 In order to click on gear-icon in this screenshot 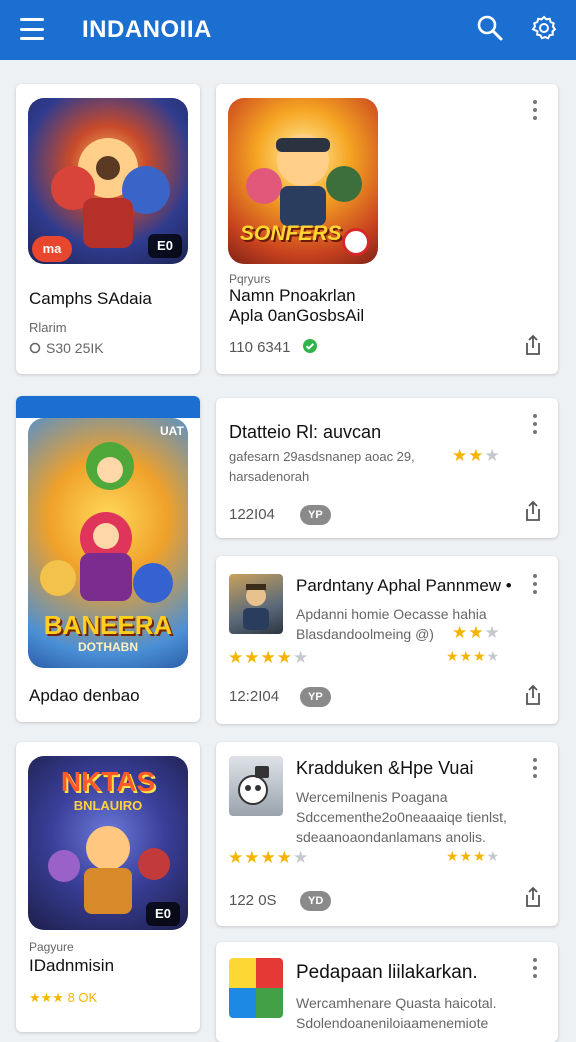, I will do `click(544, 28)`.